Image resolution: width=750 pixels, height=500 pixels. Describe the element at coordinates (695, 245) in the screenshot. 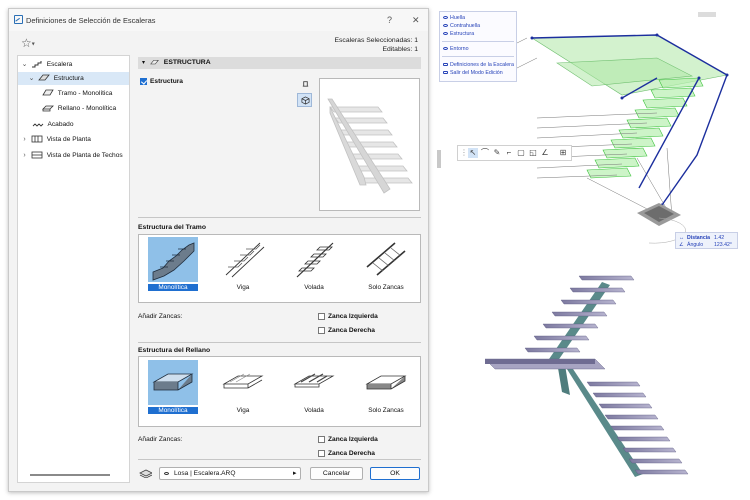

I see `angle-label: Ángulo` at that location.